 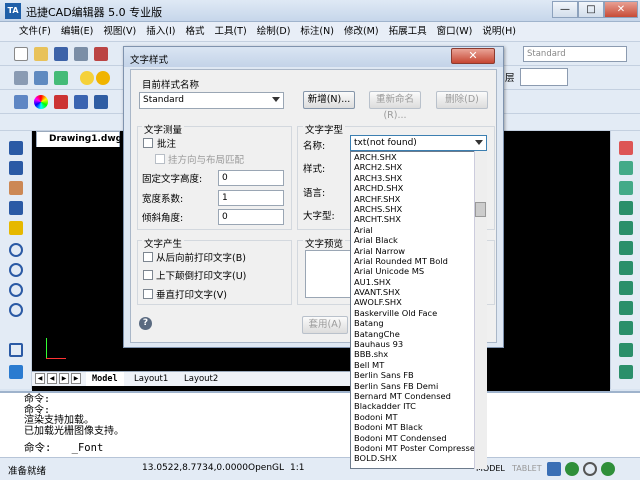 What do you see at coordinates (418, 375) in the screenshot?
I see `font-list-item: Berlin Sans FB` at bounding box center [418, 375].